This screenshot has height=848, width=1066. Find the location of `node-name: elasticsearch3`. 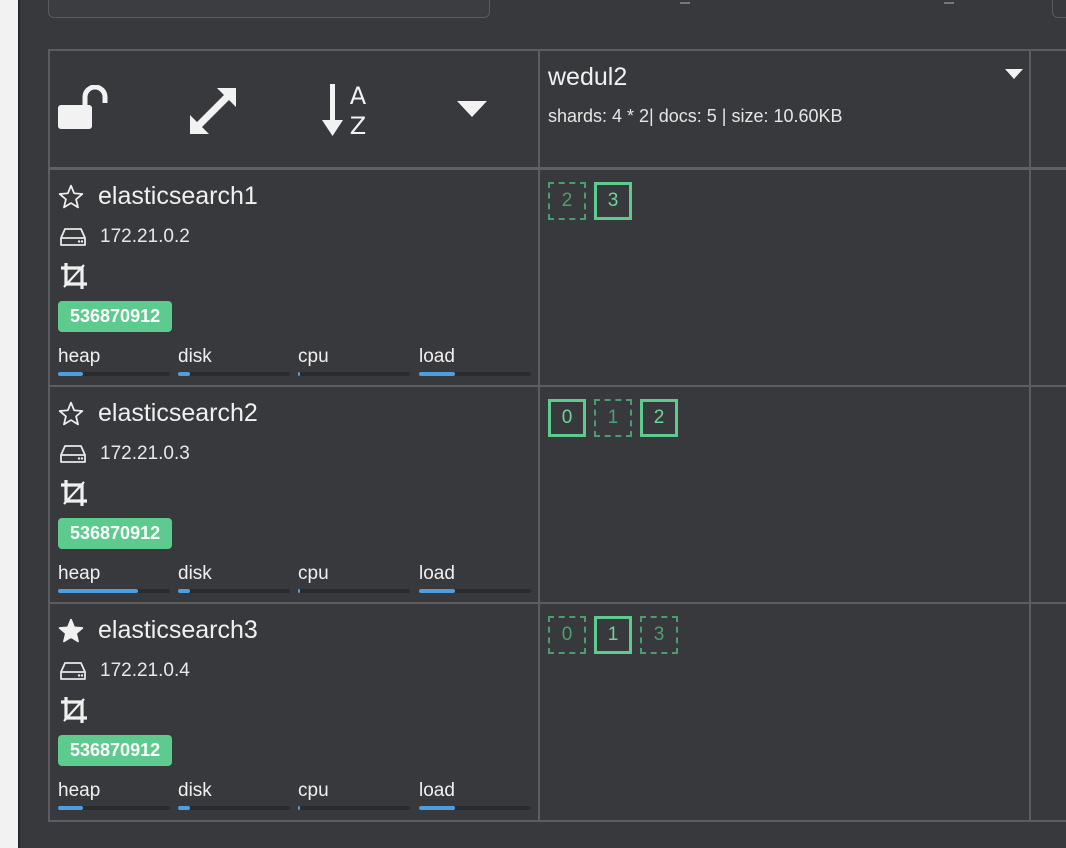

node-name: elasticsearch3 is located at coordinates (158, 630).